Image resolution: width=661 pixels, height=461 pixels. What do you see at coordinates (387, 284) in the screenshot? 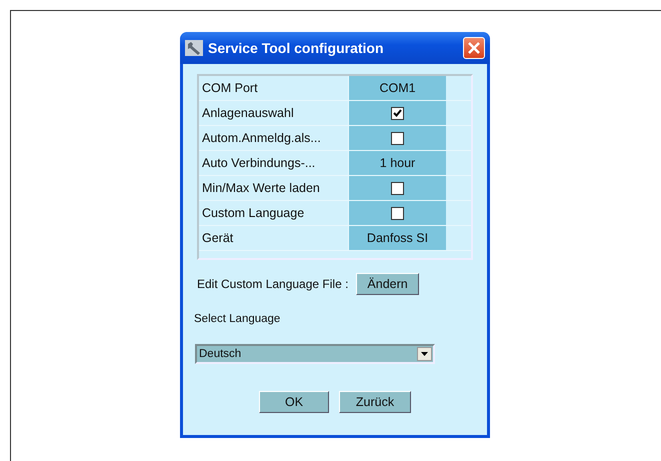
I see `change-button: Ändern` at bounding box center [387, 284].